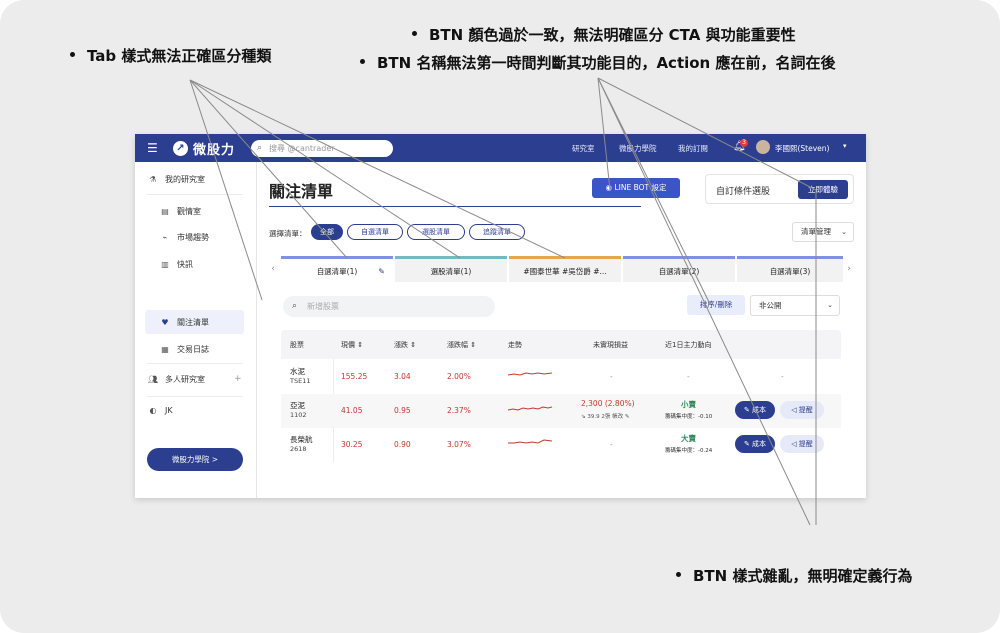  Describe the element at coordinates (402, 410) in the screenshot. I see `change: 0.95` at that location.